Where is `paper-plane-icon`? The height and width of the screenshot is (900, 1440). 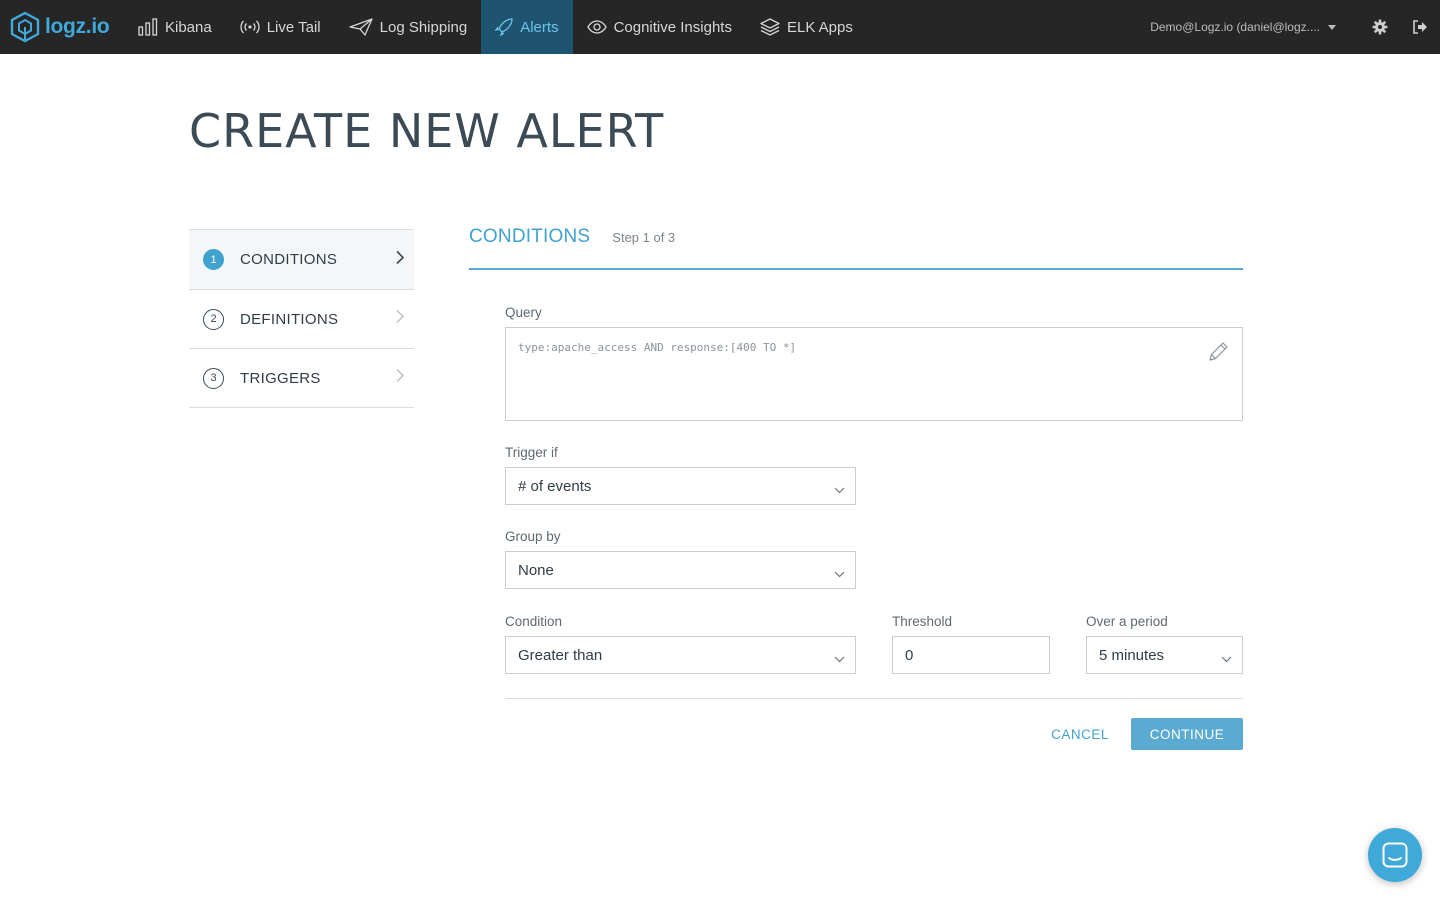
paper-plane-icon is located at coordinates (360, 27).